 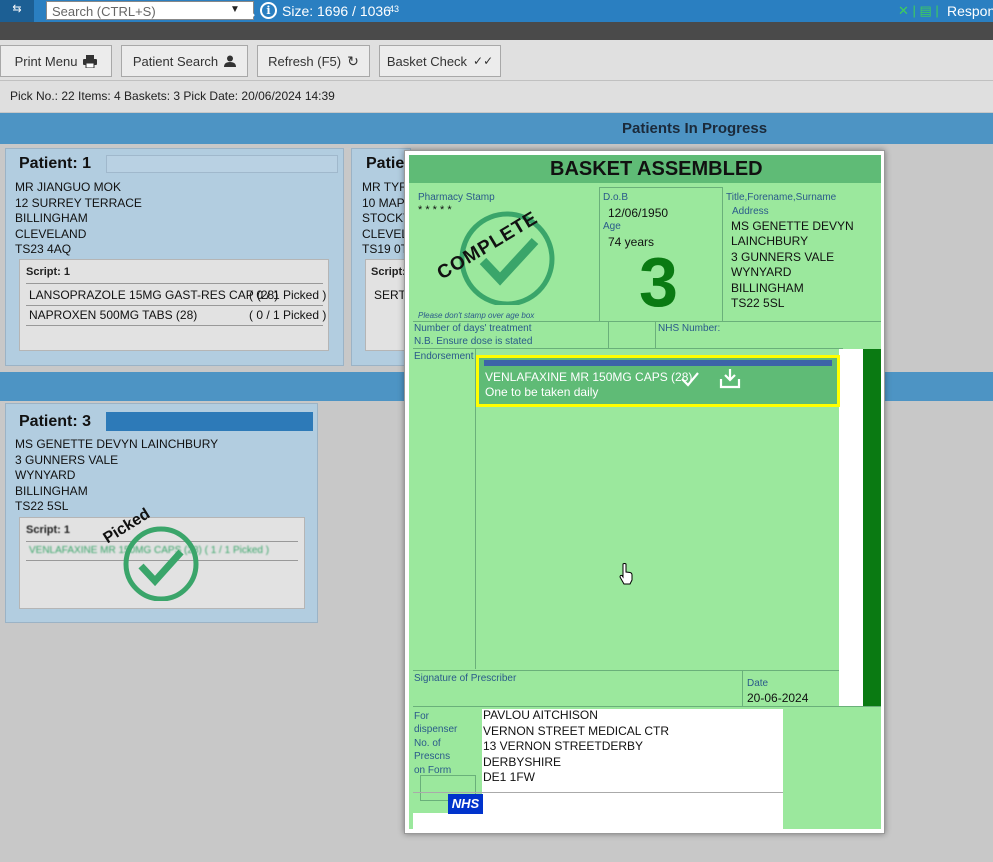 I want to click on picked-checkmark-icon, so click(x=161, y=563).